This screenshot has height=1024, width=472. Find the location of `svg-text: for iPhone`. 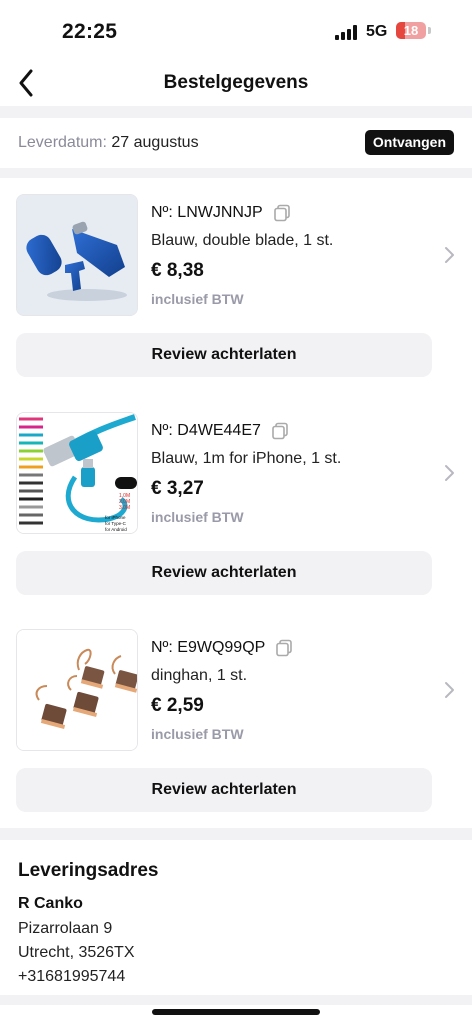

svg-text: for iPhone is located at coordinates (115, 517).